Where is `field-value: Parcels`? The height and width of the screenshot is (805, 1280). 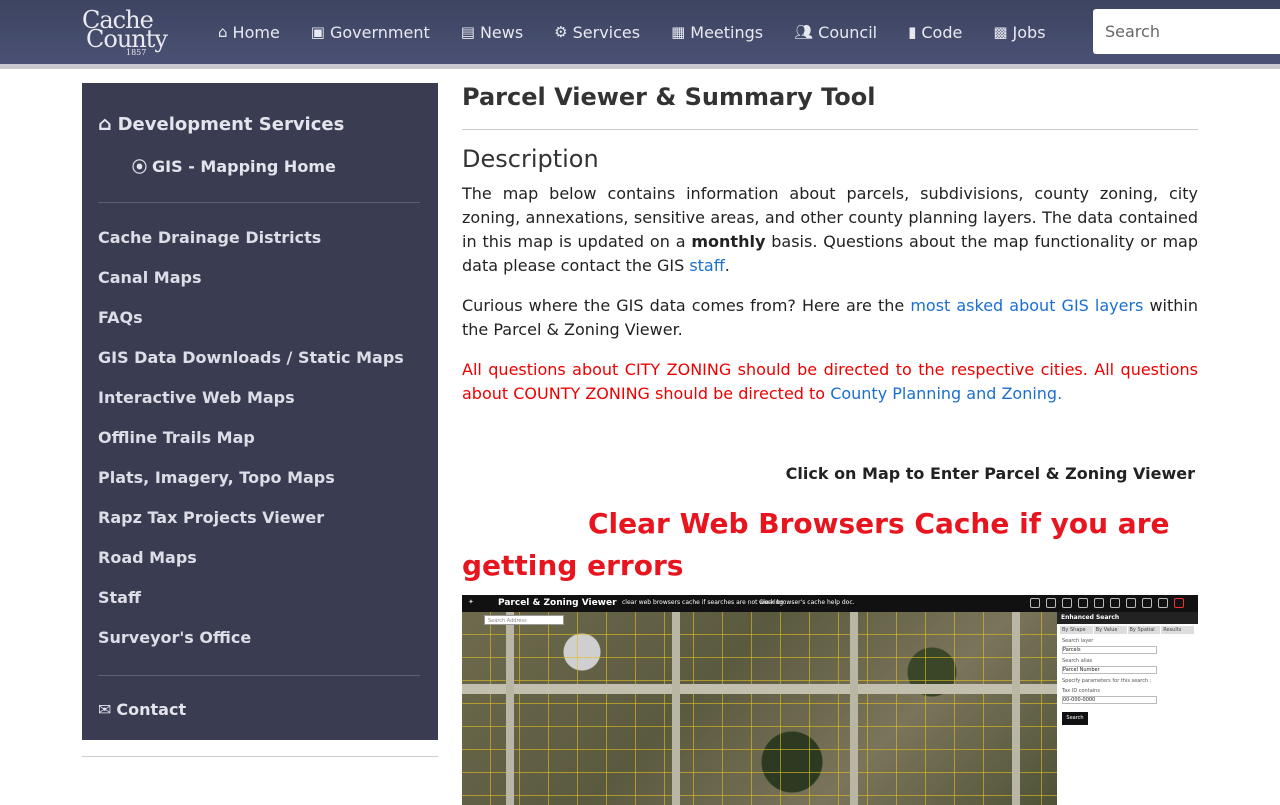 field-value: Parcels is located at coordinates (1109, 650).